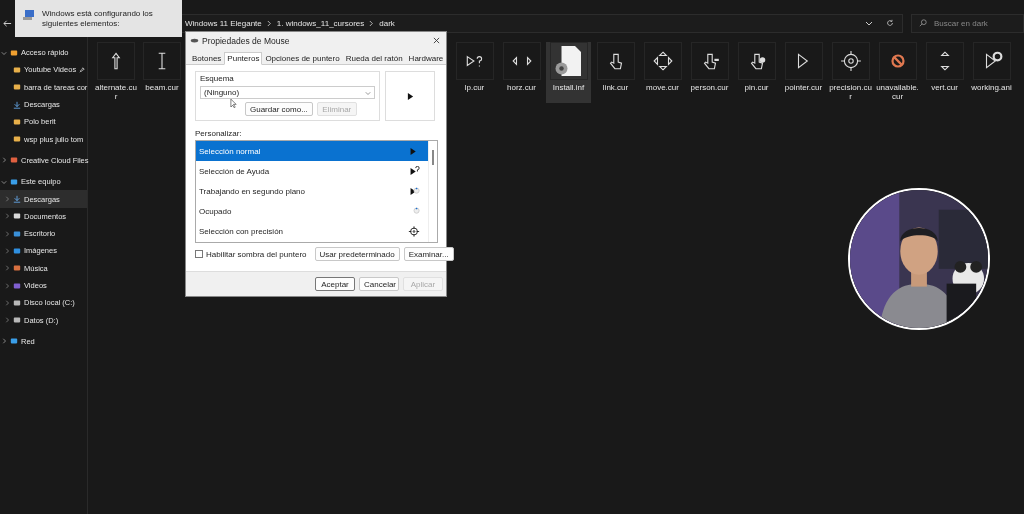 This screenshot has height=514, width=1024. What do you see at coordinates (287, 92) in the screenshot?
I see `scheme-dropdown: (Ninguno)` at bounding box center [287, 92].